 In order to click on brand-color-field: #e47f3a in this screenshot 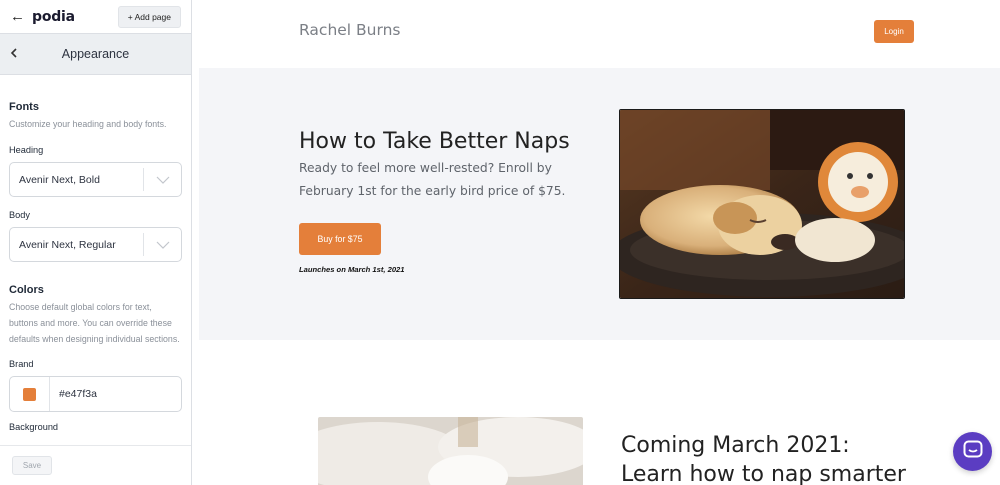, I will do `click(95, 394)`.